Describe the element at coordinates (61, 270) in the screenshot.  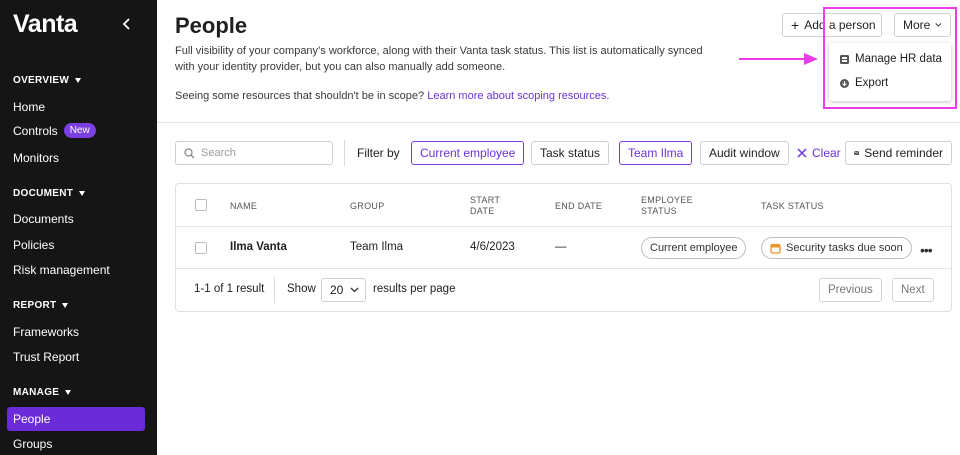
I see `sidebar-item-risk-management: Risk management` at that location.